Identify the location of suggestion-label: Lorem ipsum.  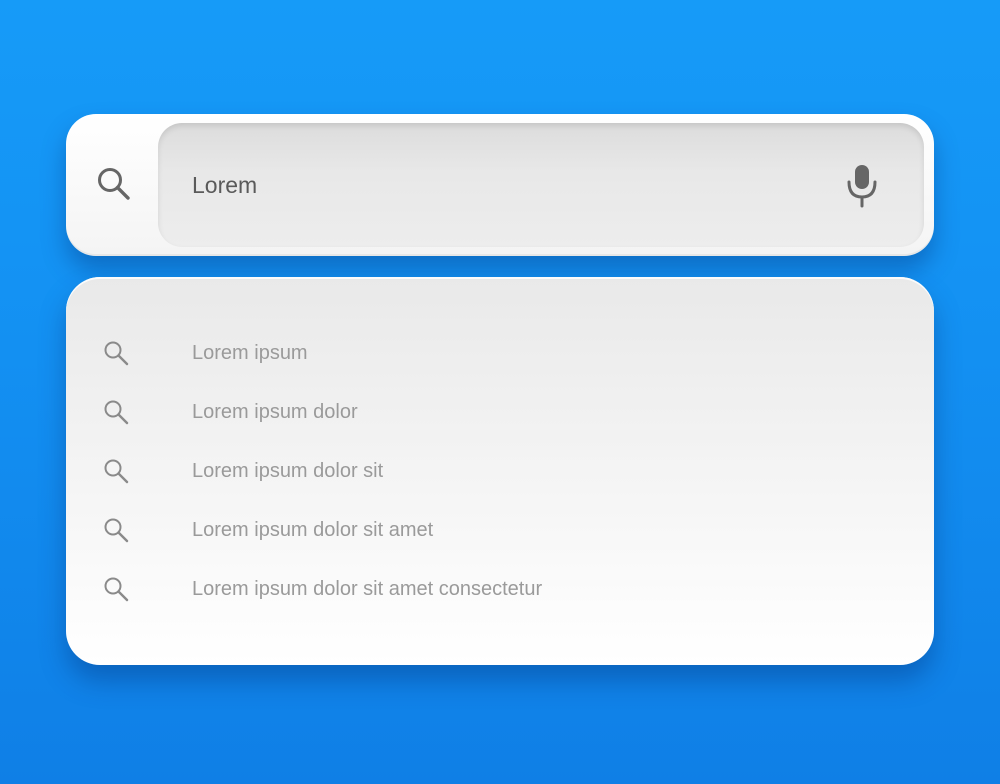
(250, 353).